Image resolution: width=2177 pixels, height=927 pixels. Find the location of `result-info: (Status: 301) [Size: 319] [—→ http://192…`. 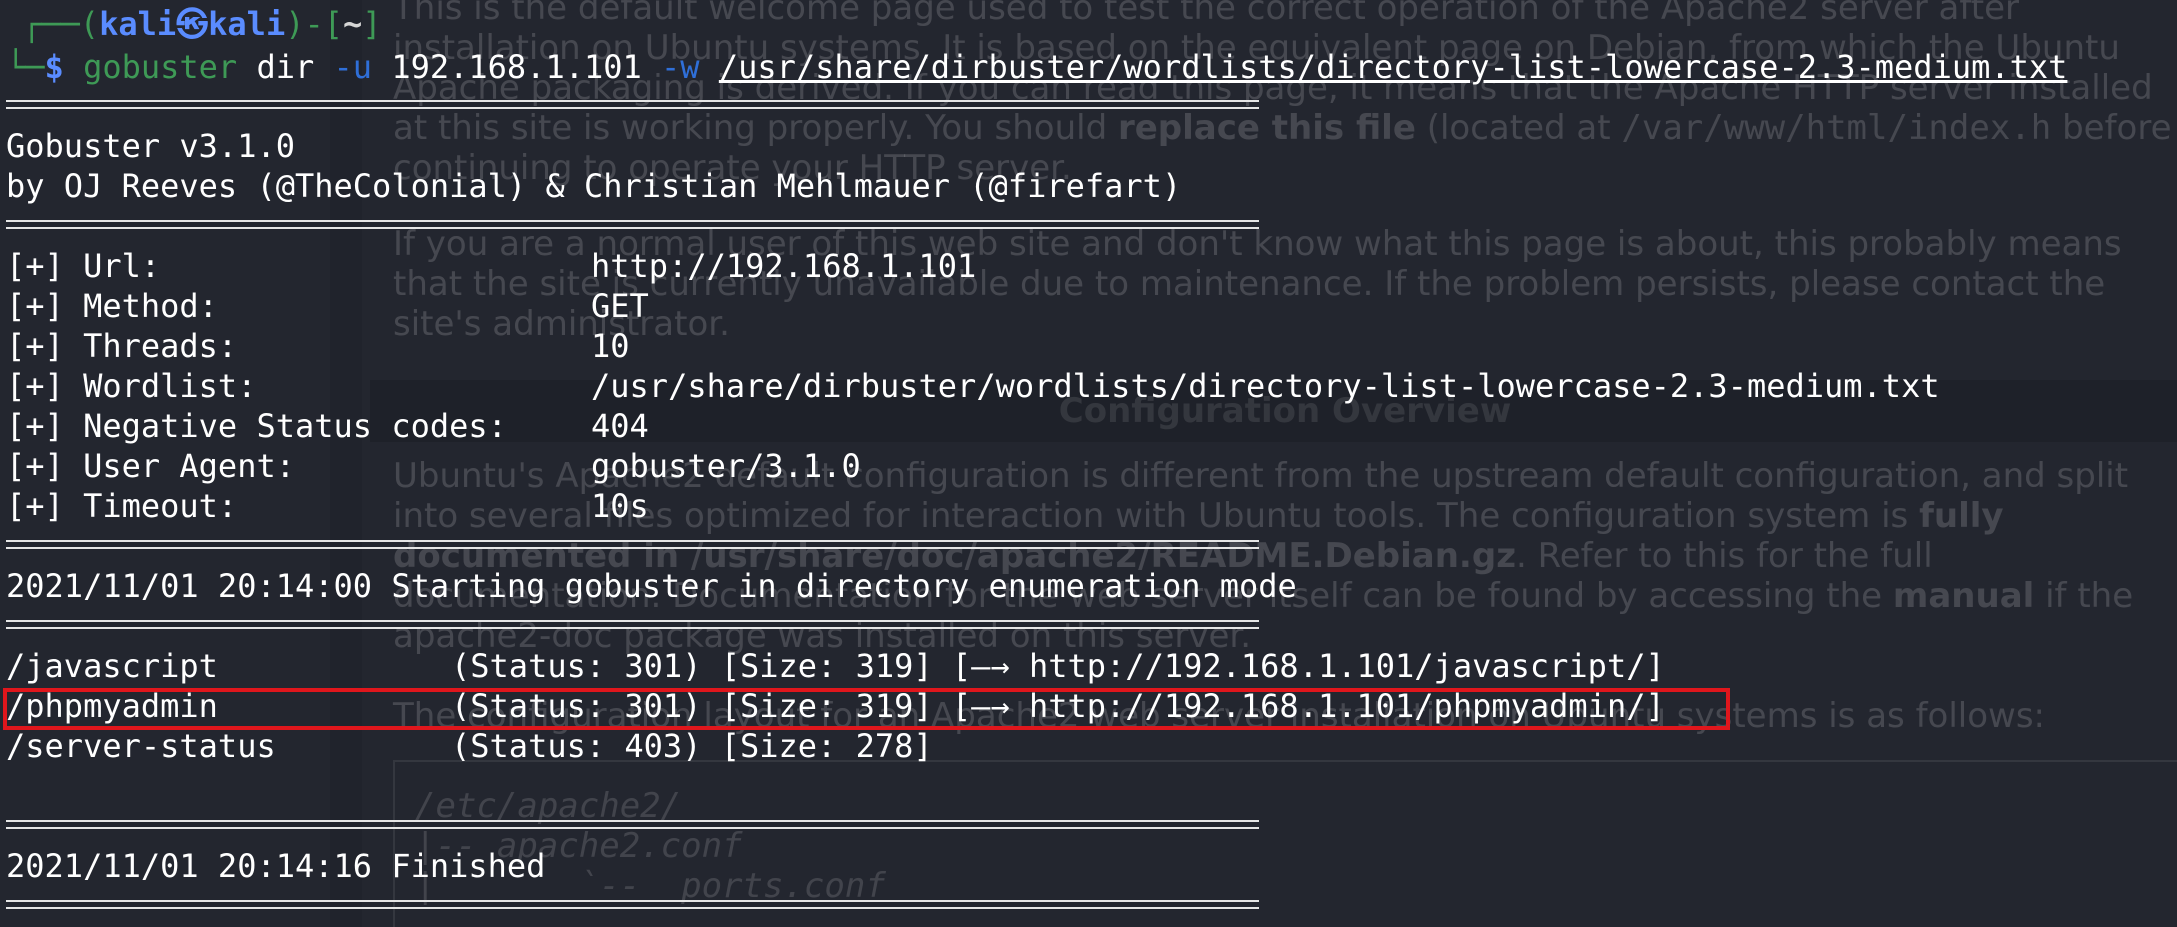

result-info: (Status: 301) [Size: 319] [—→ http://192… is located at coordinates (1058, 666).